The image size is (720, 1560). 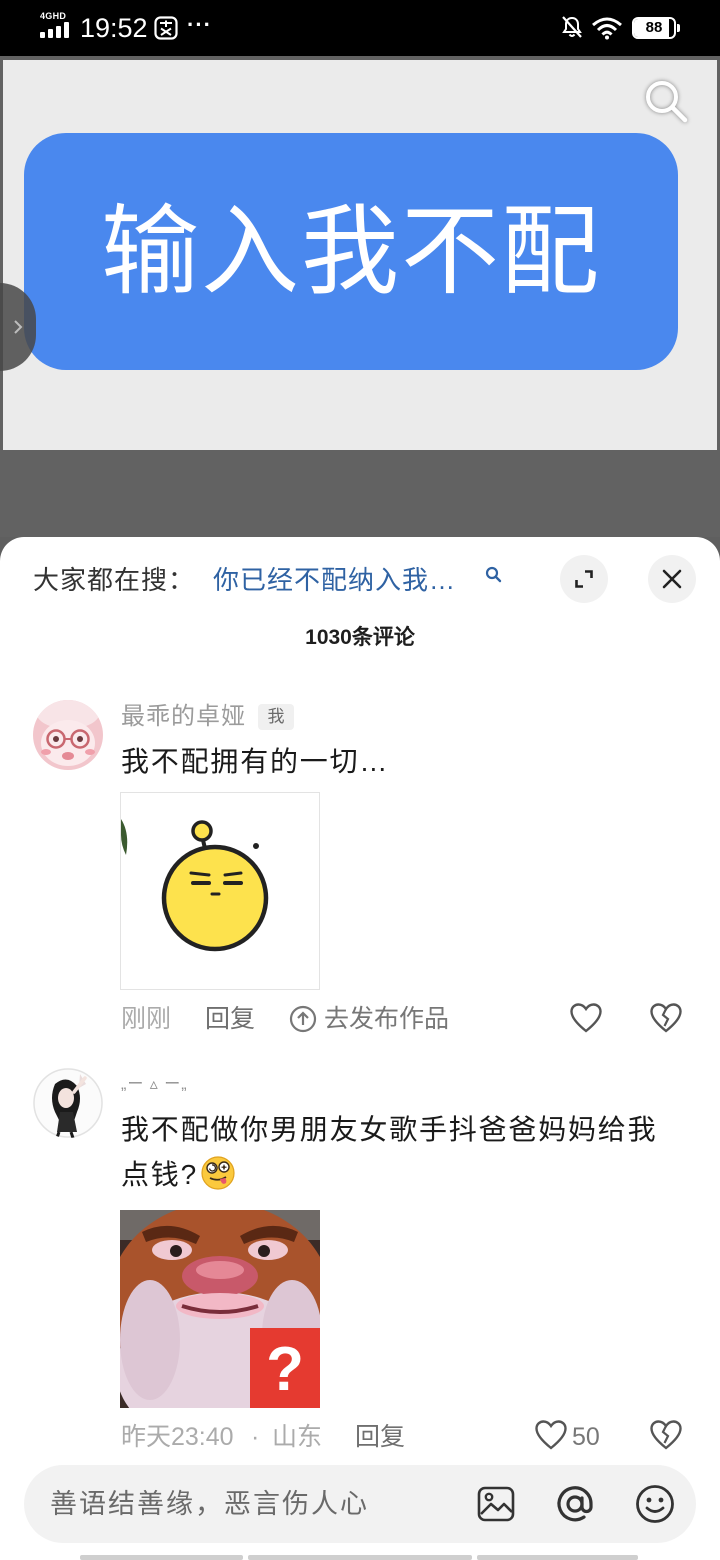 I want to click on network-type: 4GHD, so click(x=53, y=16).